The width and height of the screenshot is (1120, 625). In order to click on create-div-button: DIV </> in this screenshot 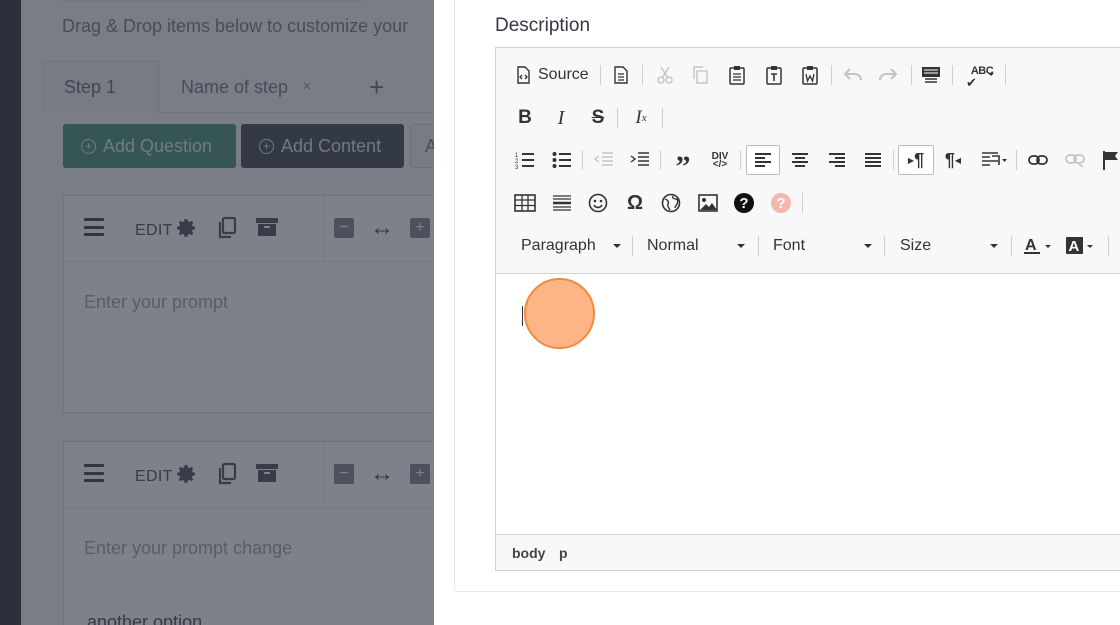, I will do `click(720, 160)`.